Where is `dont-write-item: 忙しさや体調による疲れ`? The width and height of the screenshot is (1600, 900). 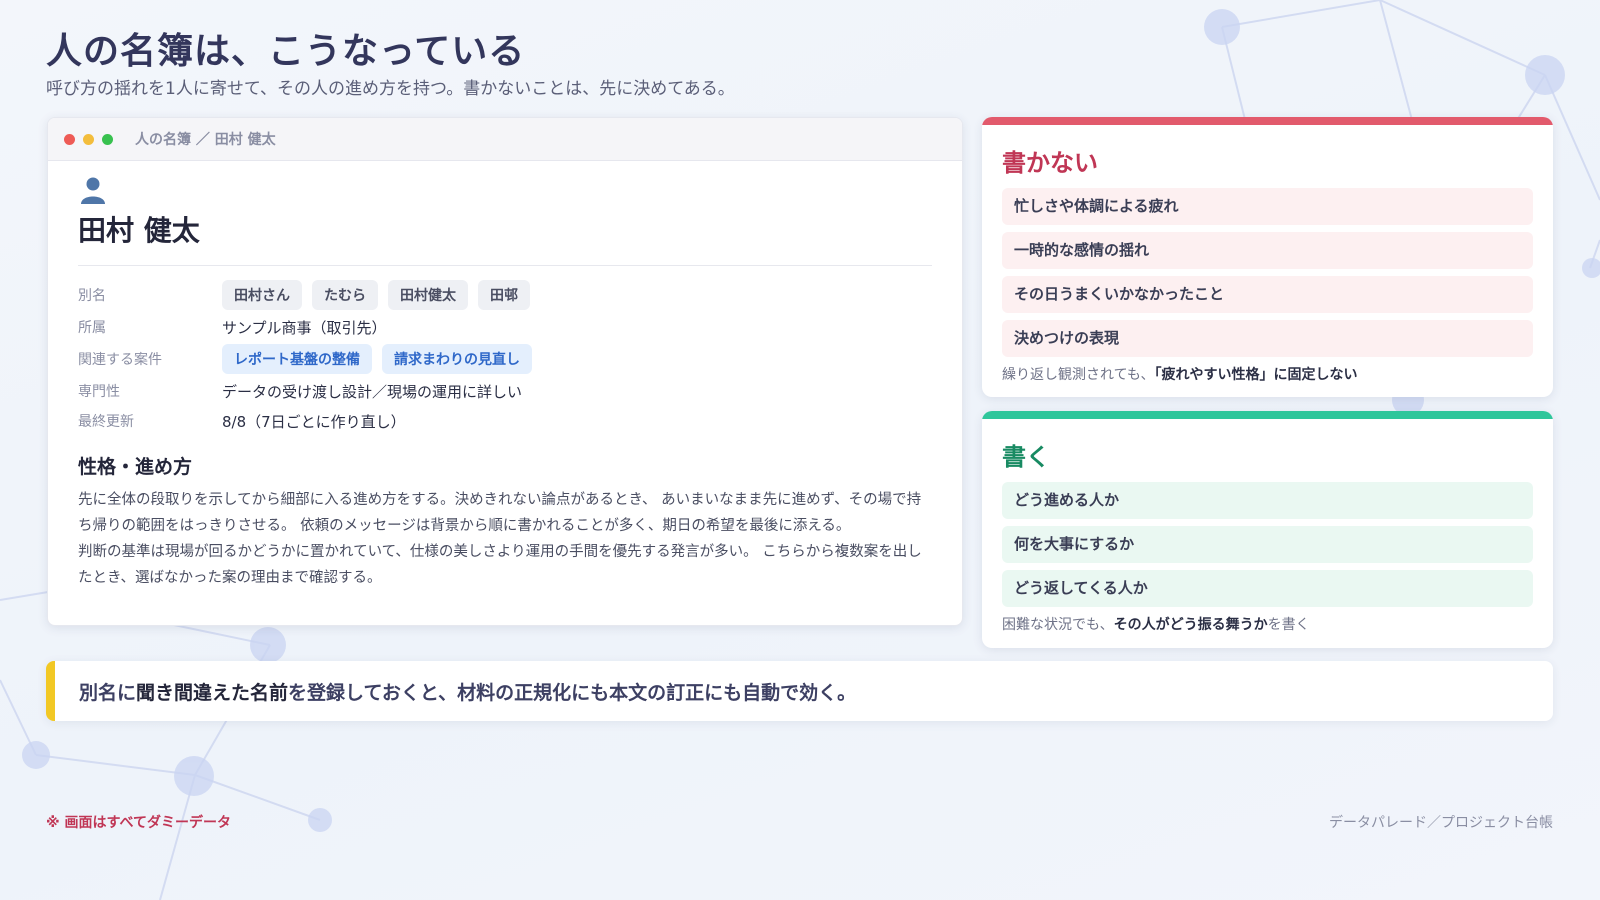
dont-write-item: 忙しさや体調による疲れ is located at coordinates (1267, 206).